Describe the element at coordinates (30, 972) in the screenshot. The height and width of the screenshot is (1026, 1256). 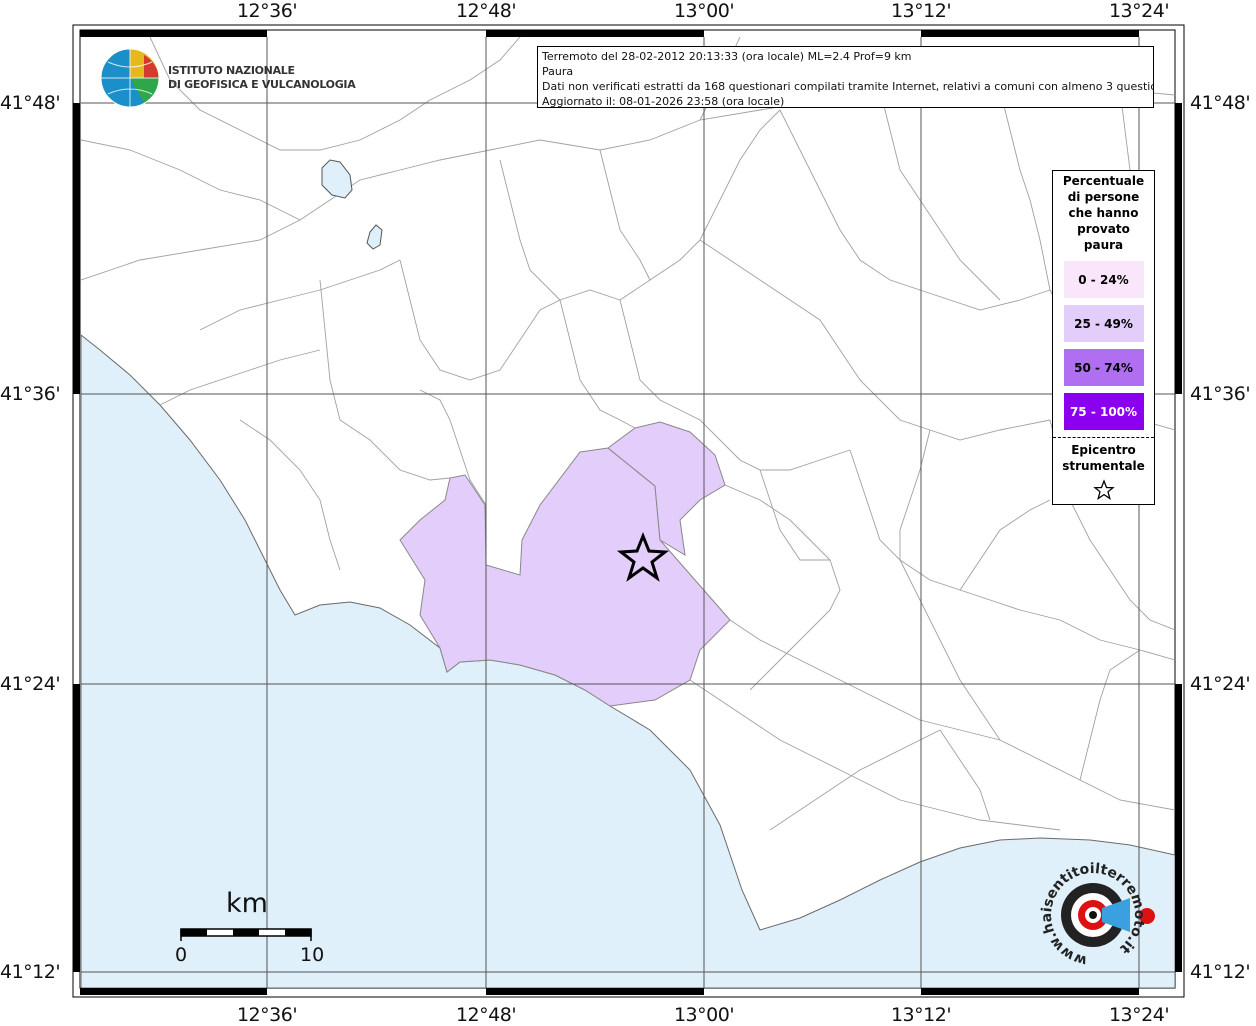
I see `lat-tick-left: 41°12'` at that location.